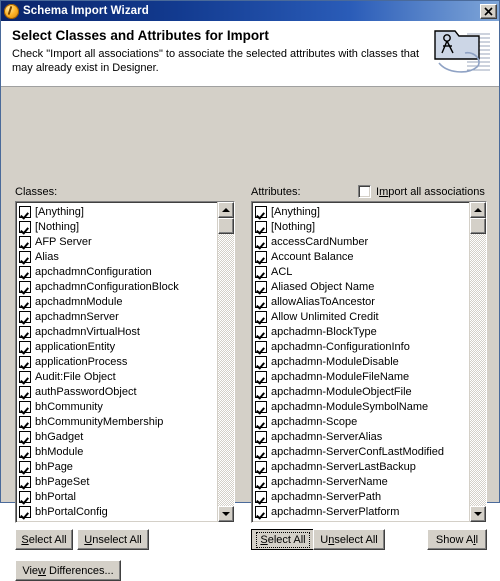 The height and width of the screenshot is (581, 500). Describe the element at coordinates (117, 436) in the screenshot. I see `list-item: bhGadget` at that location.